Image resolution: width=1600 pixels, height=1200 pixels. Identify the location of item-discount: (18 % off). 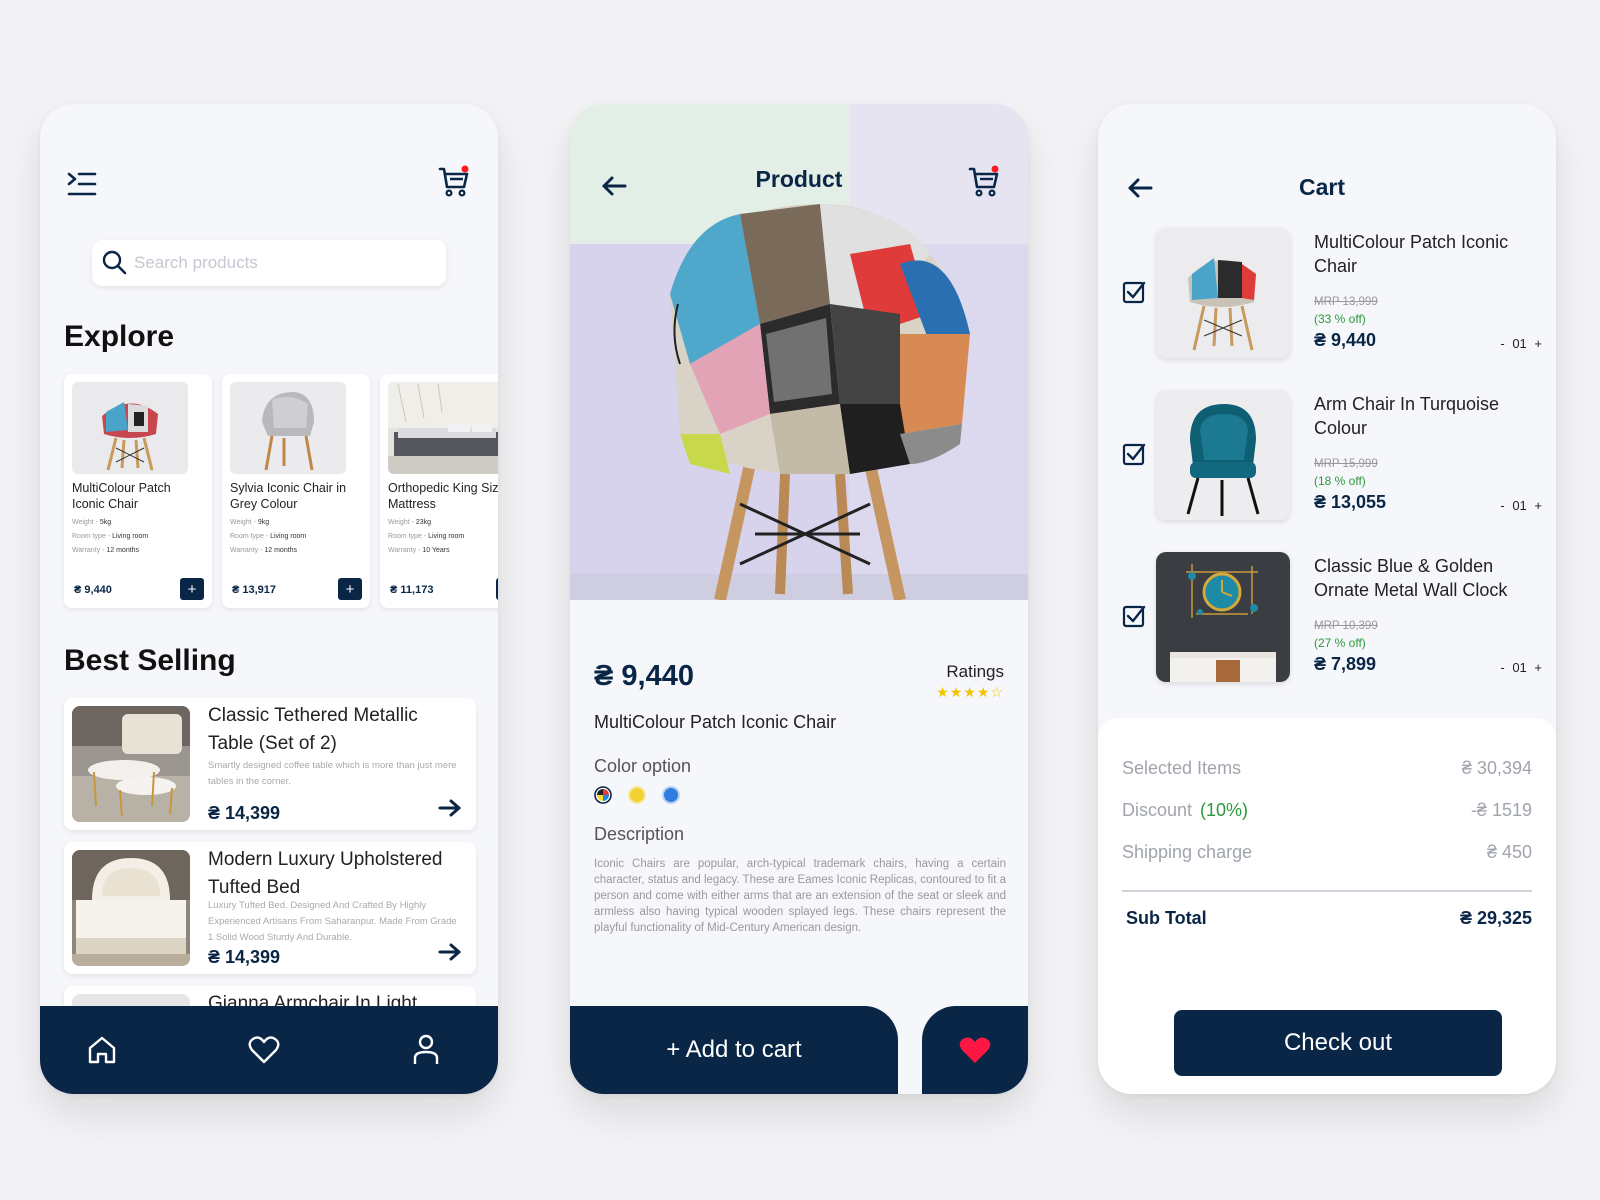
(1340, 481).